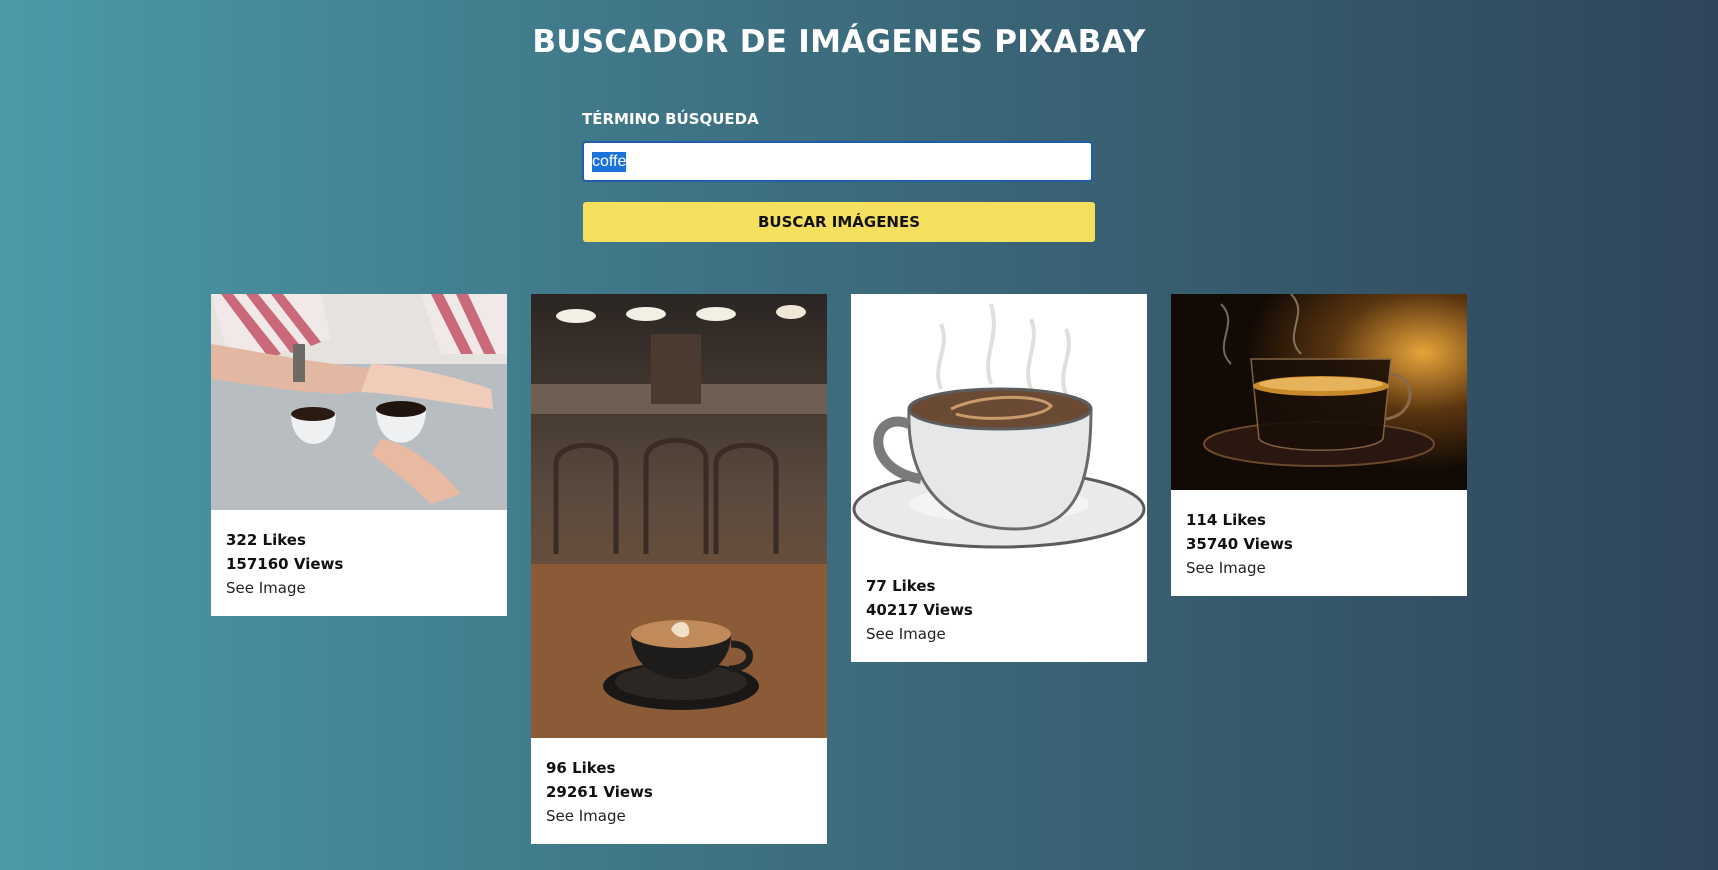 The image size is (1718, 870). What do you see at coordinates (837, 161) in the screenshot?
I see `search-input: coffe` at bounding box center [837, 161].